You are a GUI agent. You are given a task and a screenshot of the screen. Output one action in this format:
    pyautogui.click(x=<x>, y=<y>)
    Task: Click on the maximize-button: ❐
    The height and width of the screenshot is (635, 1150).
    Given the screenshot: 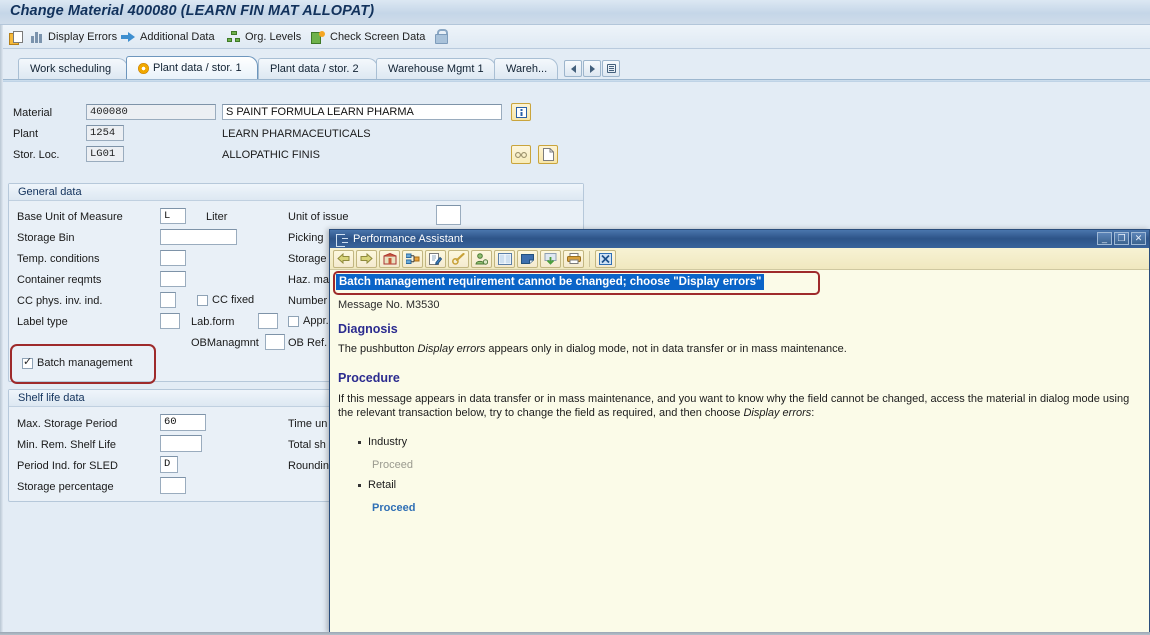 What is the action you would take?
    pyautogui.click(x=1121, y=238)
    